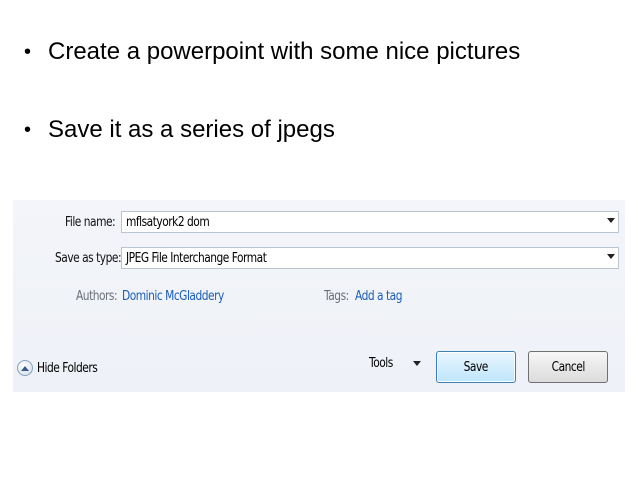 This screenshot has height=478, width=638. I want to click on save-as-type-label: Save as type:, so click(88, 258).